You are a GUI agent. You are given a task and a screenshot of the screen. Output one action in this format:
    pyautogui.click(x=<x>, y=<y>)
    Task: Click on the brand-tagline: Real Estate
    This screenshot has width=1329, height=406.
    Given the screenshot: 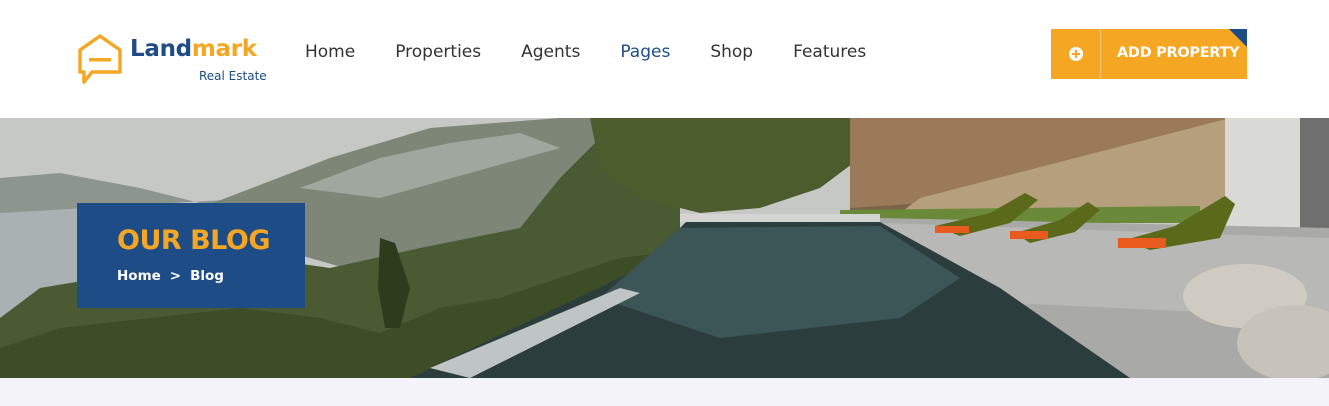 What is the action you would take?
    pyautogui.click(x=233, y=76)
    